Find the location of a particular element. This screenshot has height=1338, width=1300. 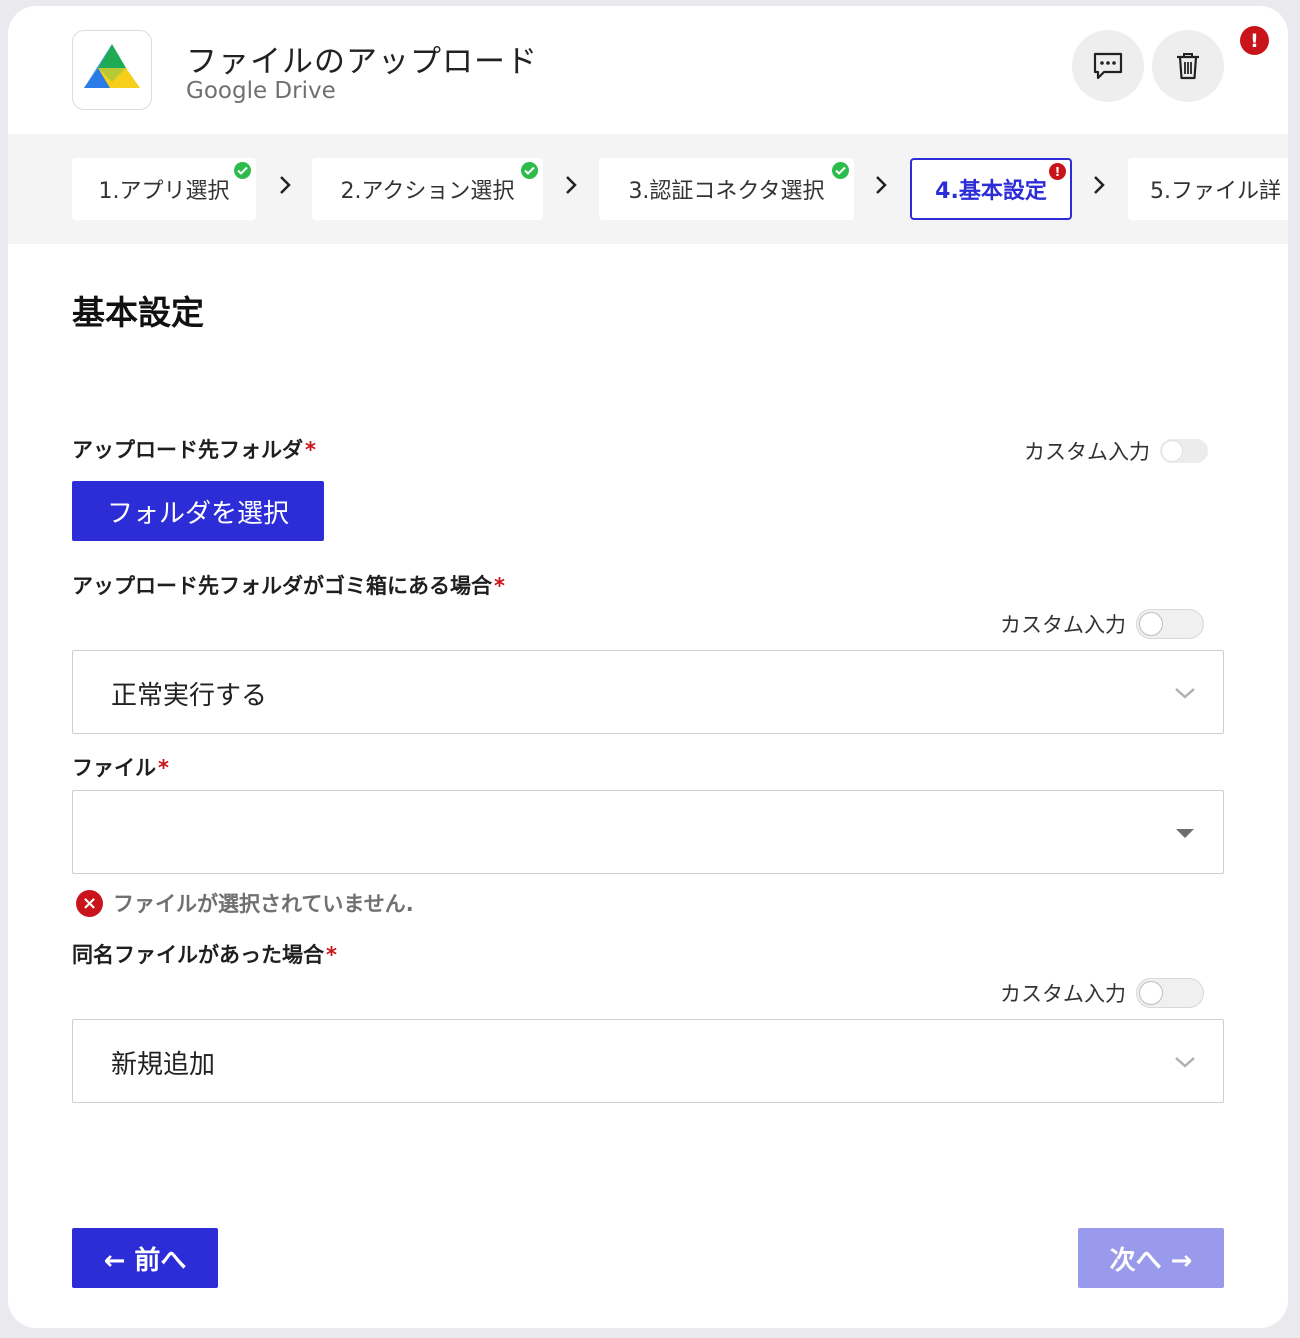

same-name-custom-input: カスタム入力 is located at coordinates (1102, 993).